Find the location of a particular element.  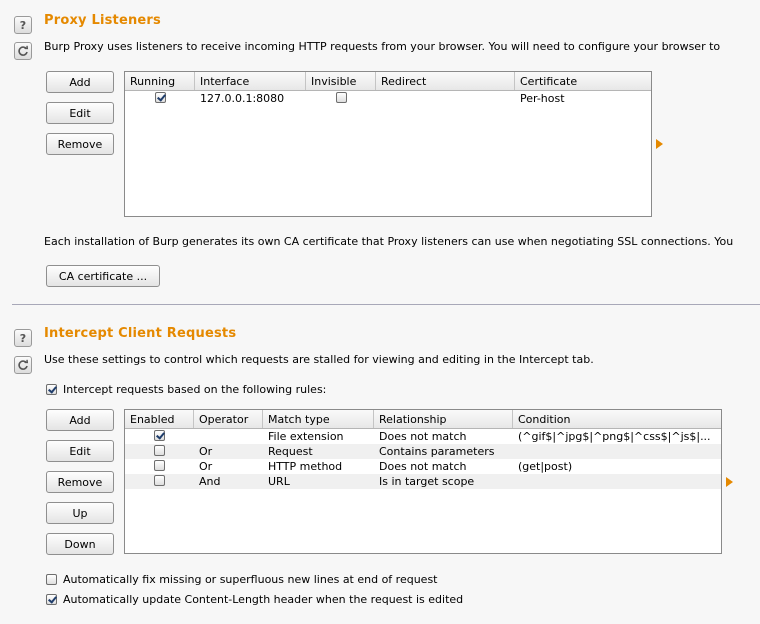

table-row: Or Request Contains parameters is located at coordinates (423, 451).